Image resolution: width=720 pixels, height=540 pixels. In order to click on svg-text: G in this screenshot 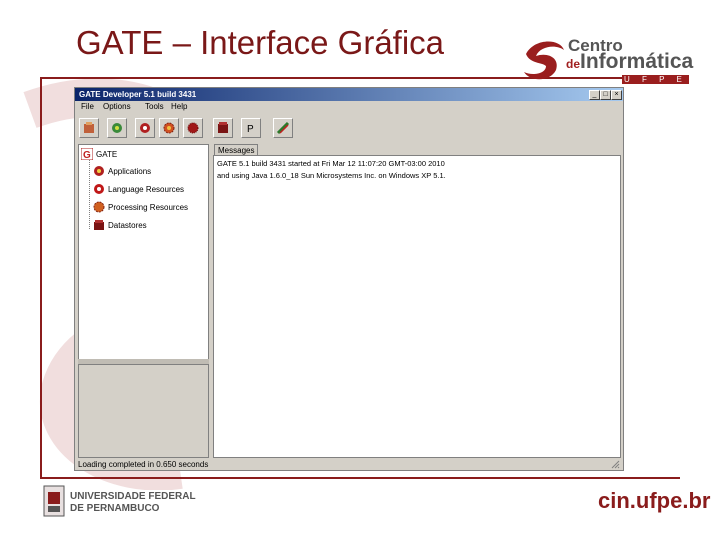, I will do `click(87, 155)`.